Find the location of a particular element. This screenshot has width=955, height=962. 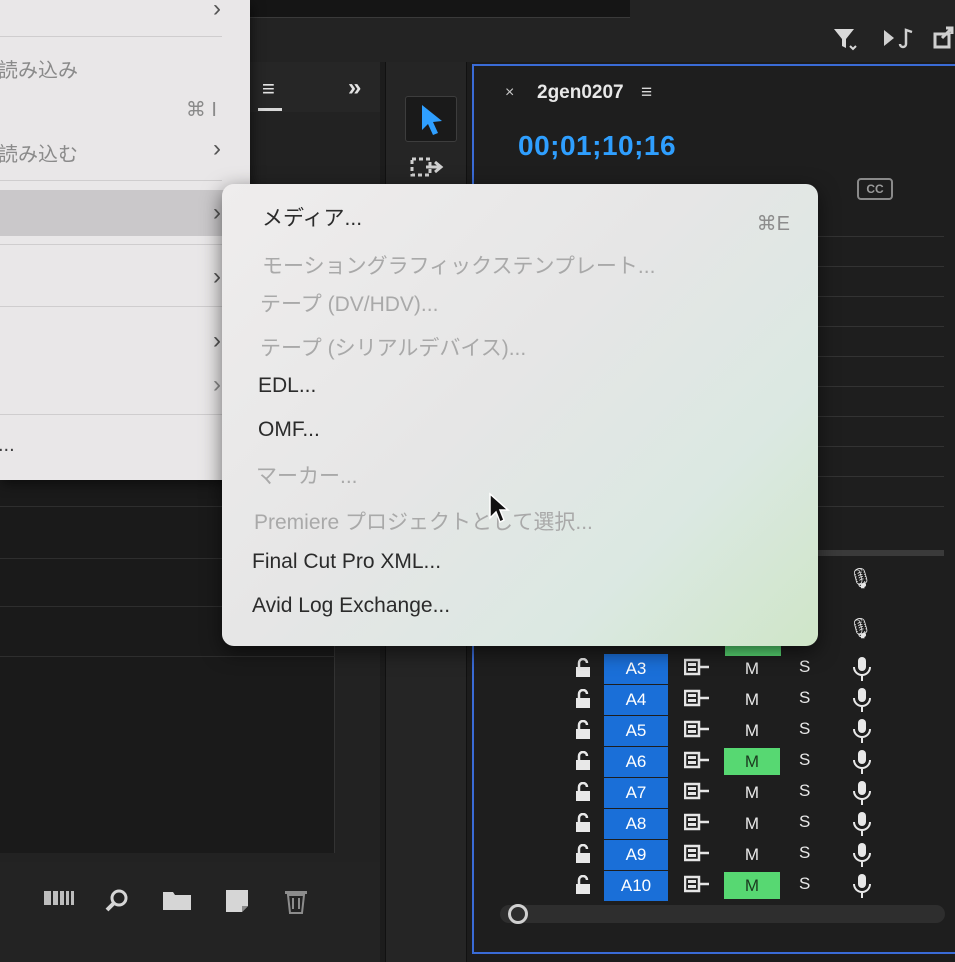

trash-icon is located at coordinates (296, 904).